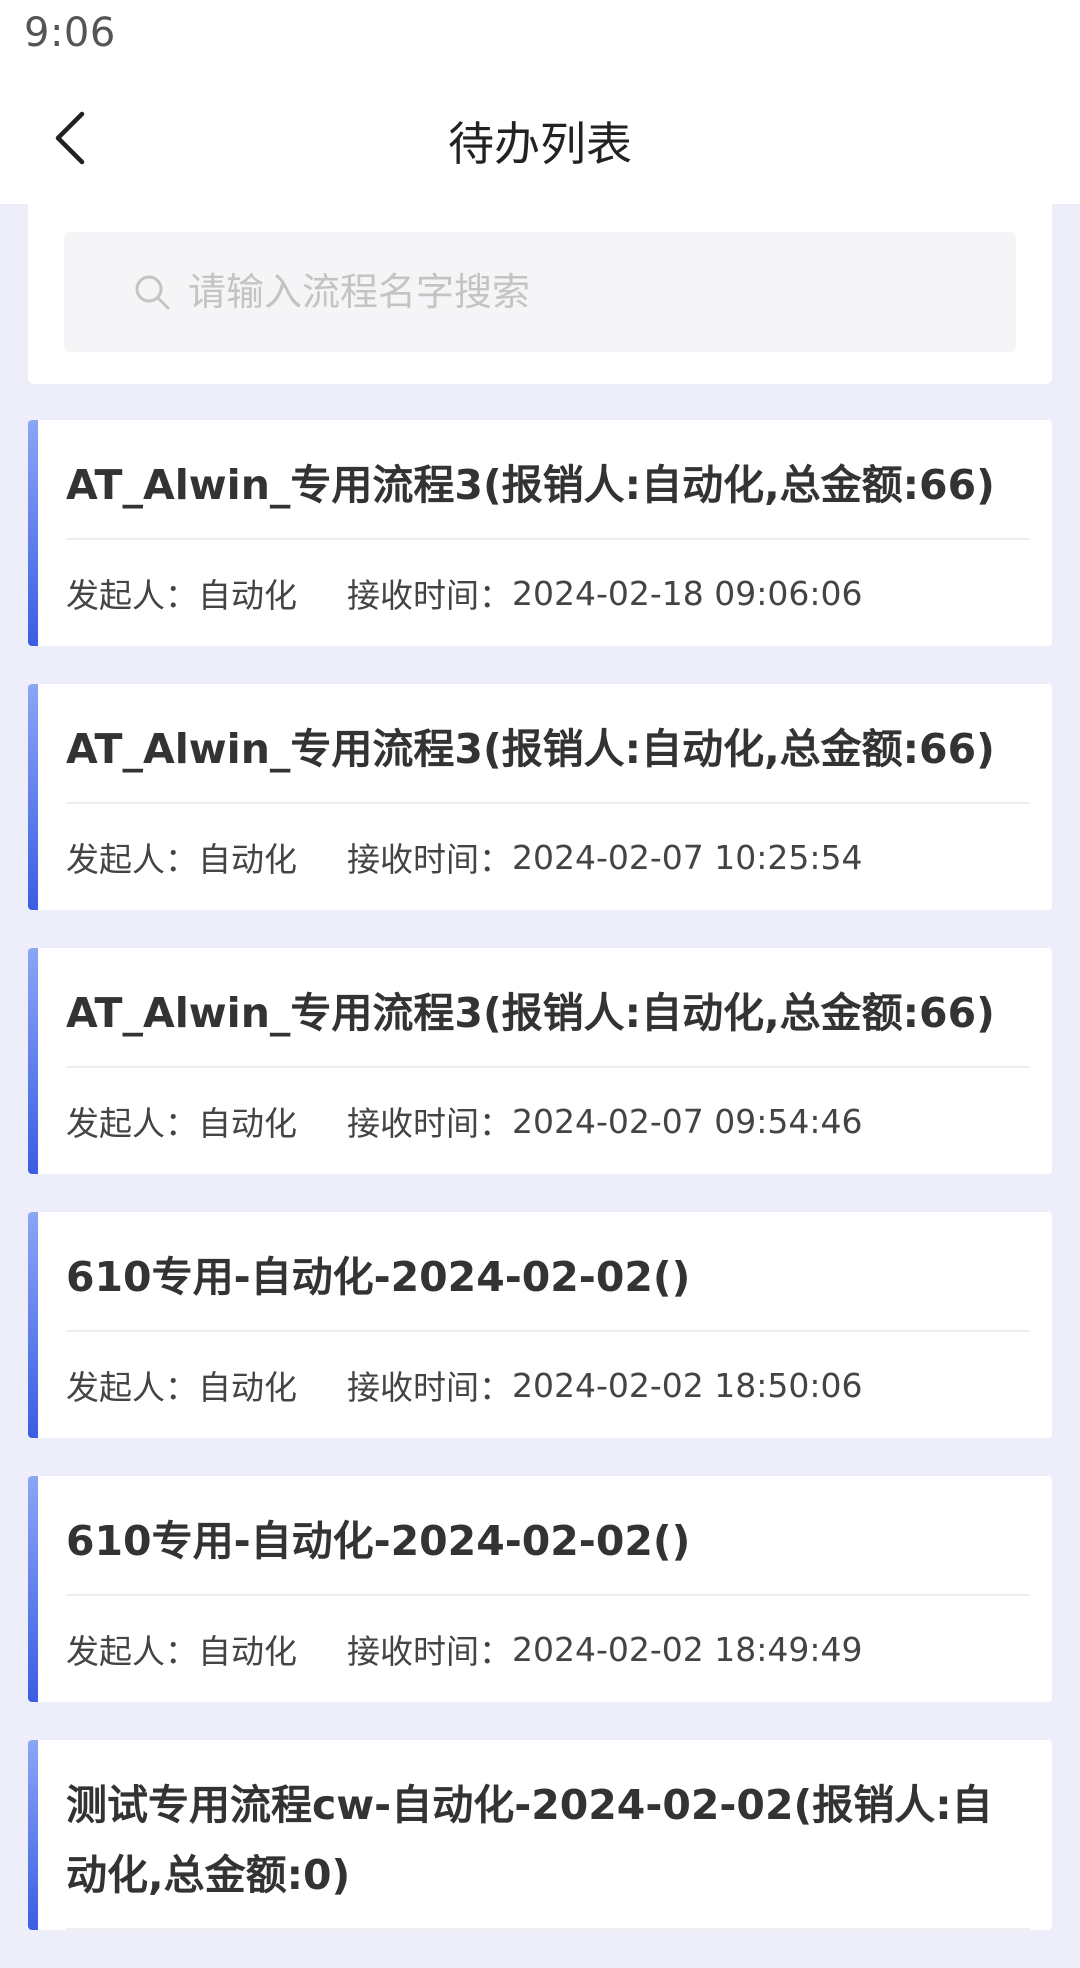 The height and width of the screenshot is (1968, 1080). I want to click on received-time-value: 2024-02-02 18:50:06, so click(687, 1385).